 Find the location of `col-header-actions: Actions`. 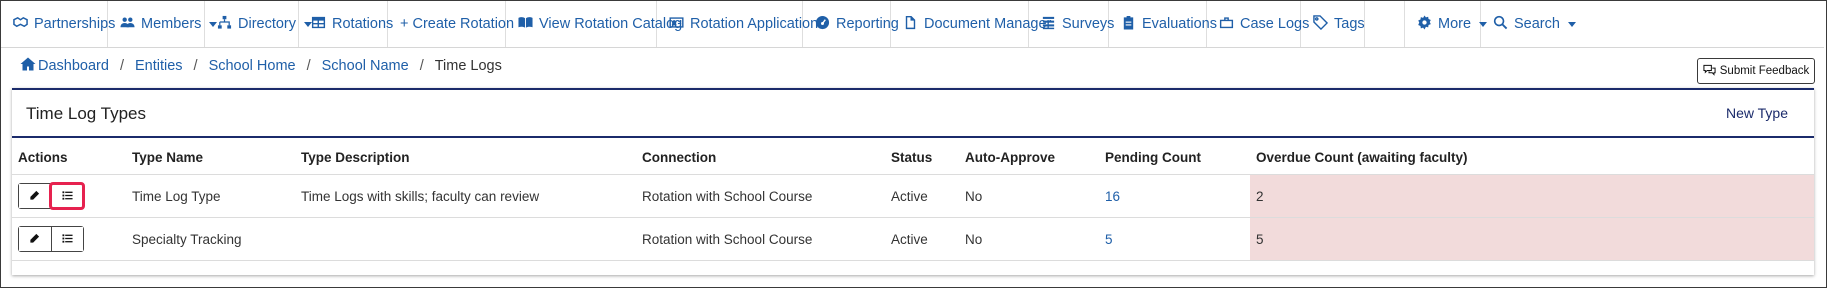

col-header-actions: Actions is located at coordinates (69, 157).